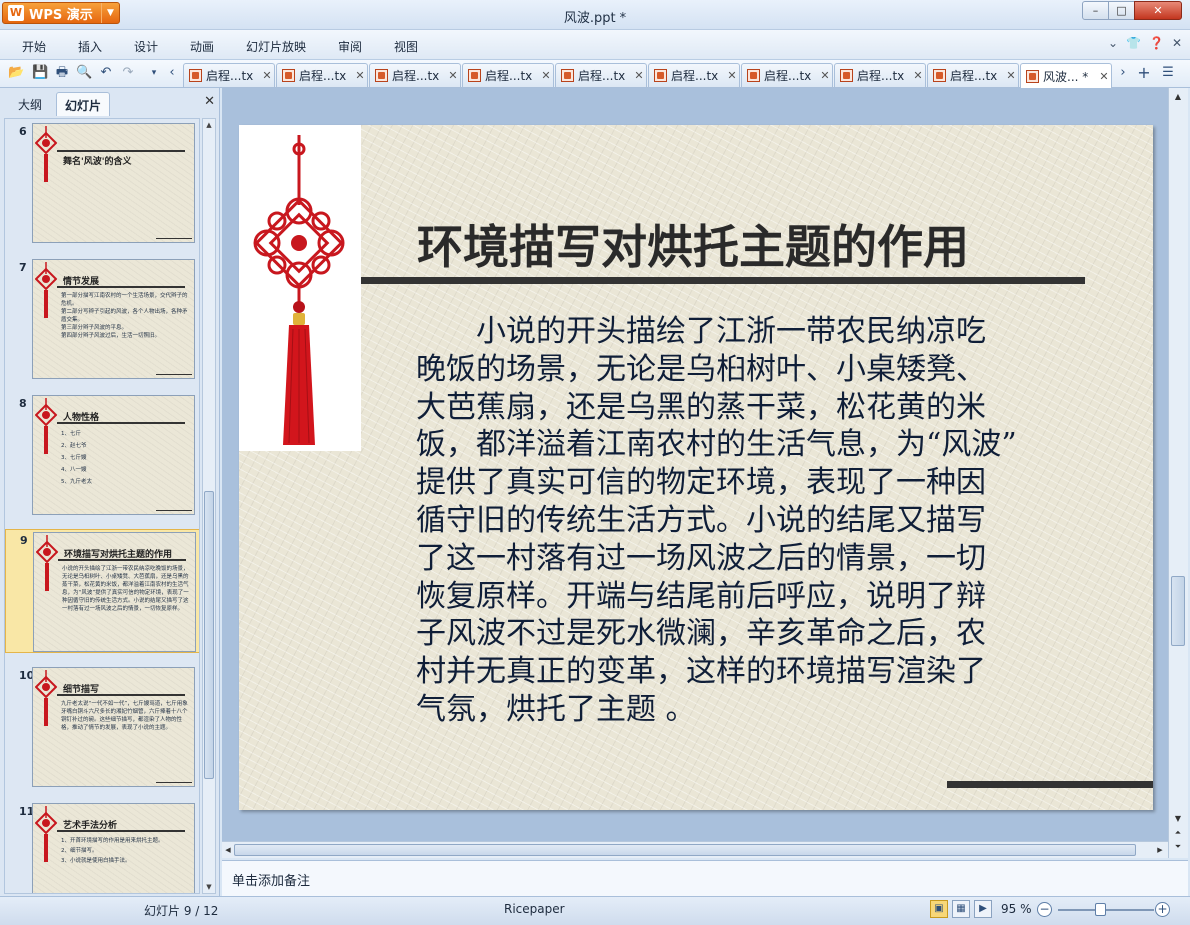  I want to click on slide-number: 7, so click(23, 267).